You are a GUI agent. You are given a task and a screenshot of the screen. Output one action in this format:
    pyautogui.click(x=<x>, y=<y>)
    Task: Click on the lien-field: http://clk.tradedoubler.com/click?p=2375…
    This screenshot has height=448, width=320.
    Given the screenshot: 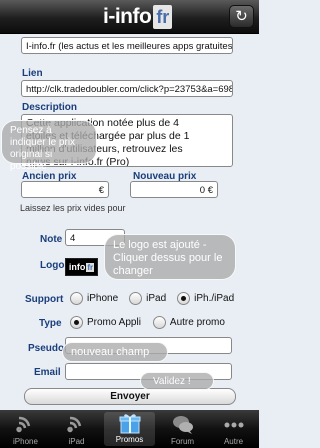 What is the action you would take?
    pyautogui.click(x=127, y=88)
    